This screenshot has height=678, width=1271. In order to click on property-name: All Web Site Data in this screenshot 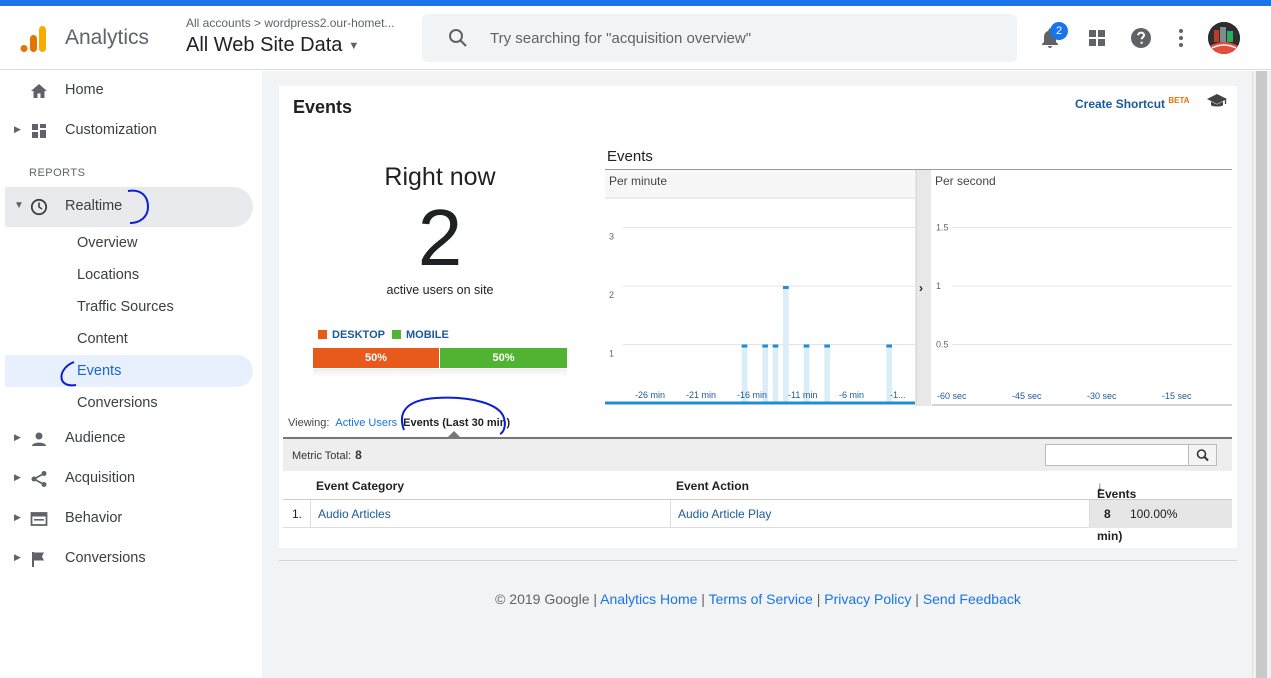, I will do `click(264, 45)`.